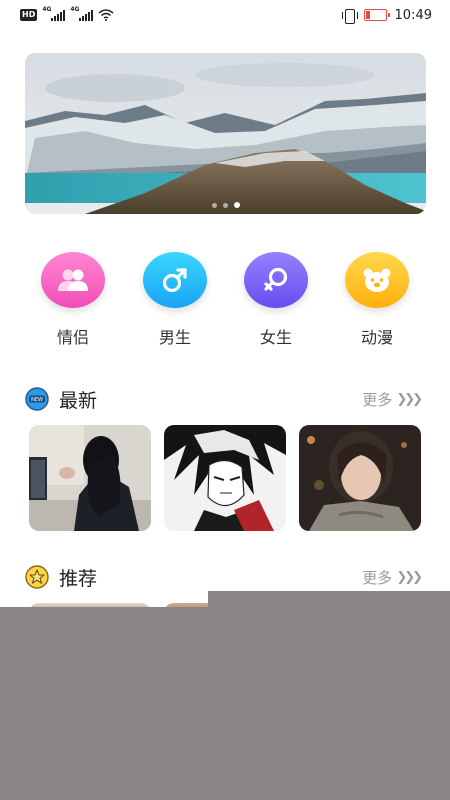 The width and height of the screenshot is (450, 800). I want to click on female-icon, so click(276, 279).